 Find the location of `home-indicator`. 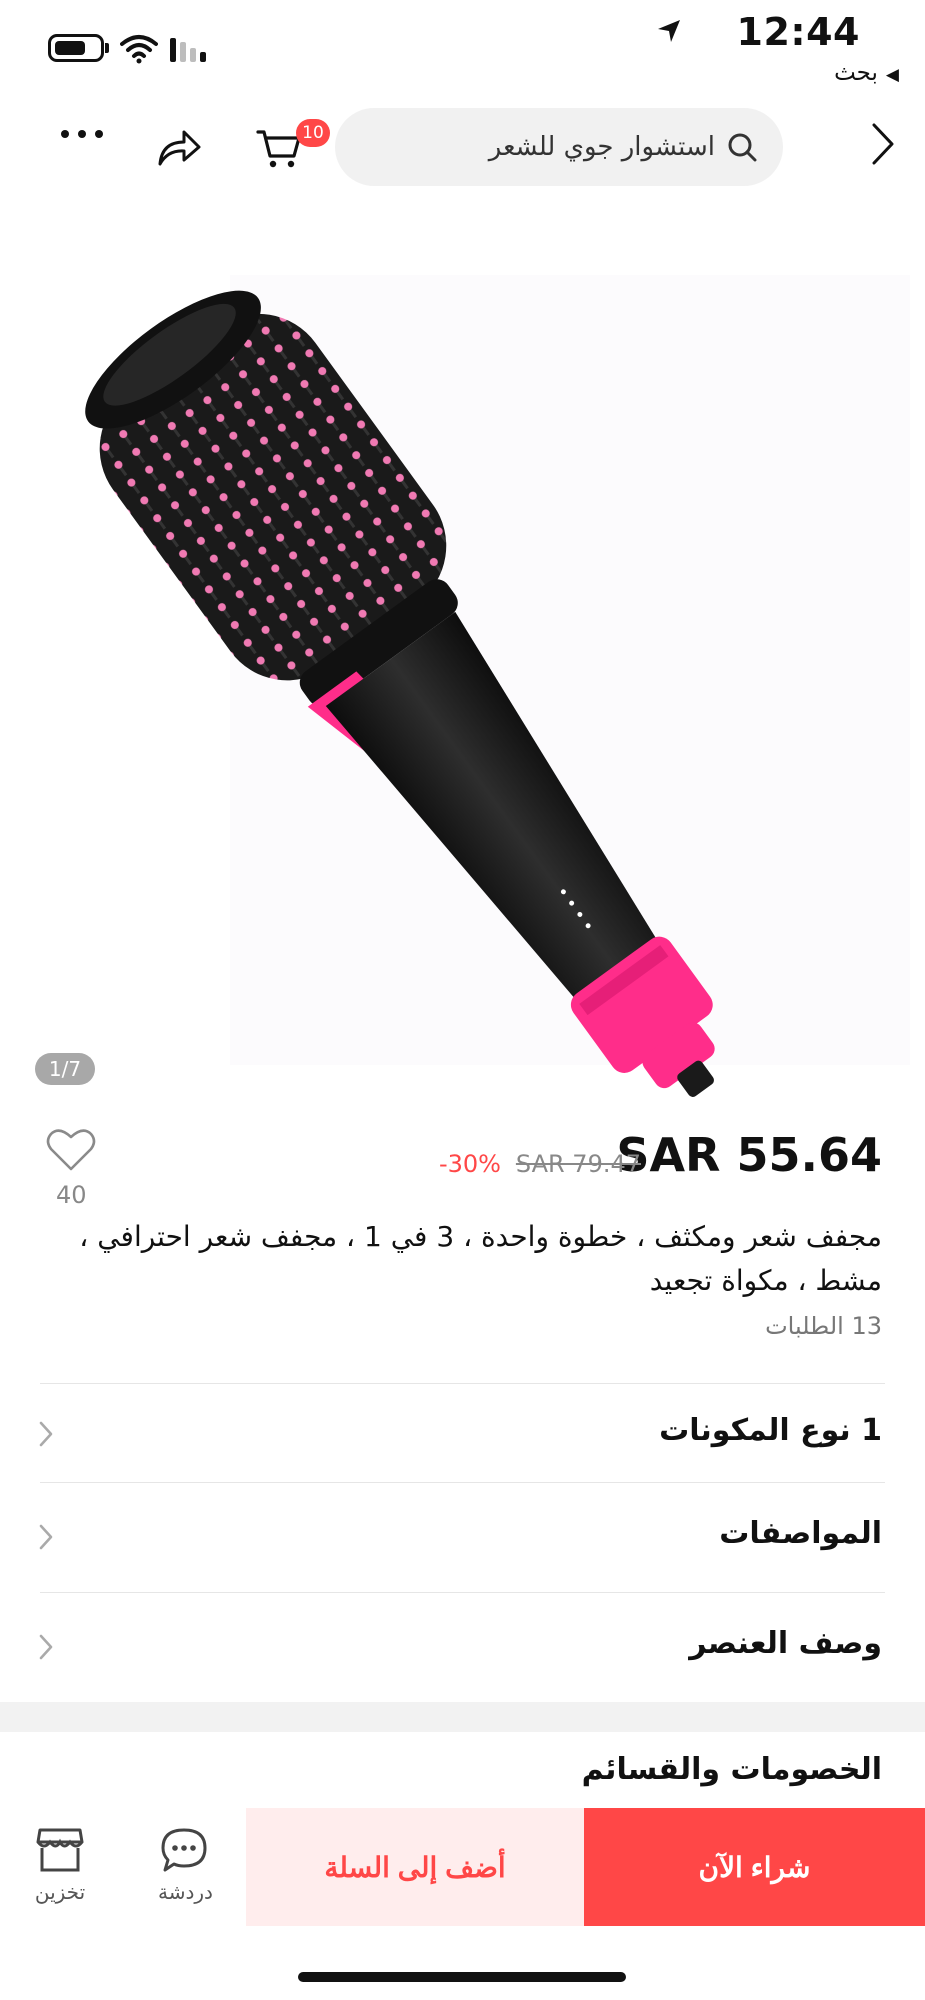

home-indicator is located at coordinates (462, 1977).